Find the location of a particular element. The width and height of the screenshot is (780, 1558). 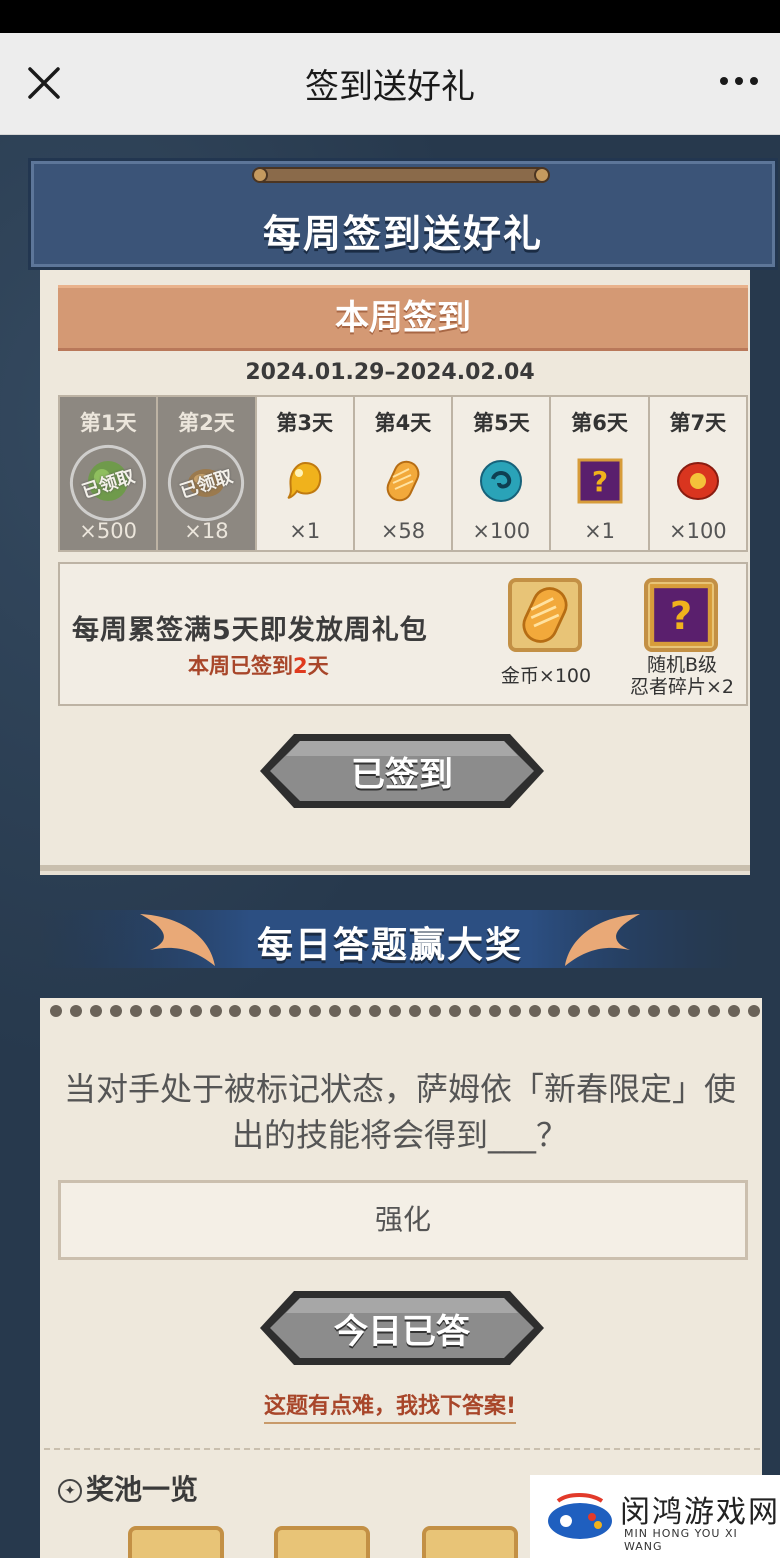

day-label: 第5天 is located at coordinates (501, 423).